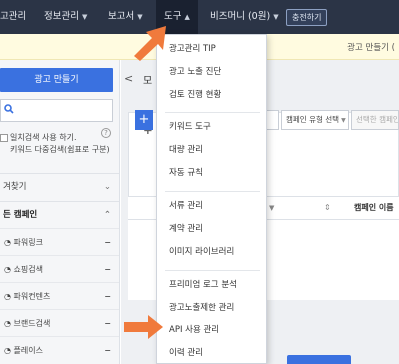 The width and height of the screenshot is (399, 364). What do you see at coordinates (315, 120) in the screenshot?
I see `campaign-type-select: 캠페인 유형 선택 ▼` at bounding box center [315, 120].